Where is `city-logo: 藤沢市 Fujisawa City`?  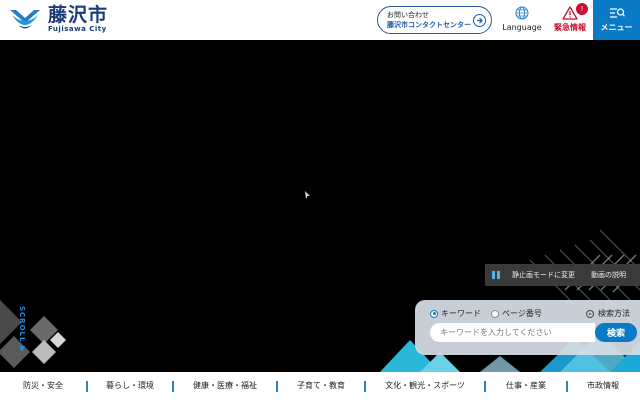 city-logo: 藤沢市 Fujisawa City is located at coordinates (58, 20).